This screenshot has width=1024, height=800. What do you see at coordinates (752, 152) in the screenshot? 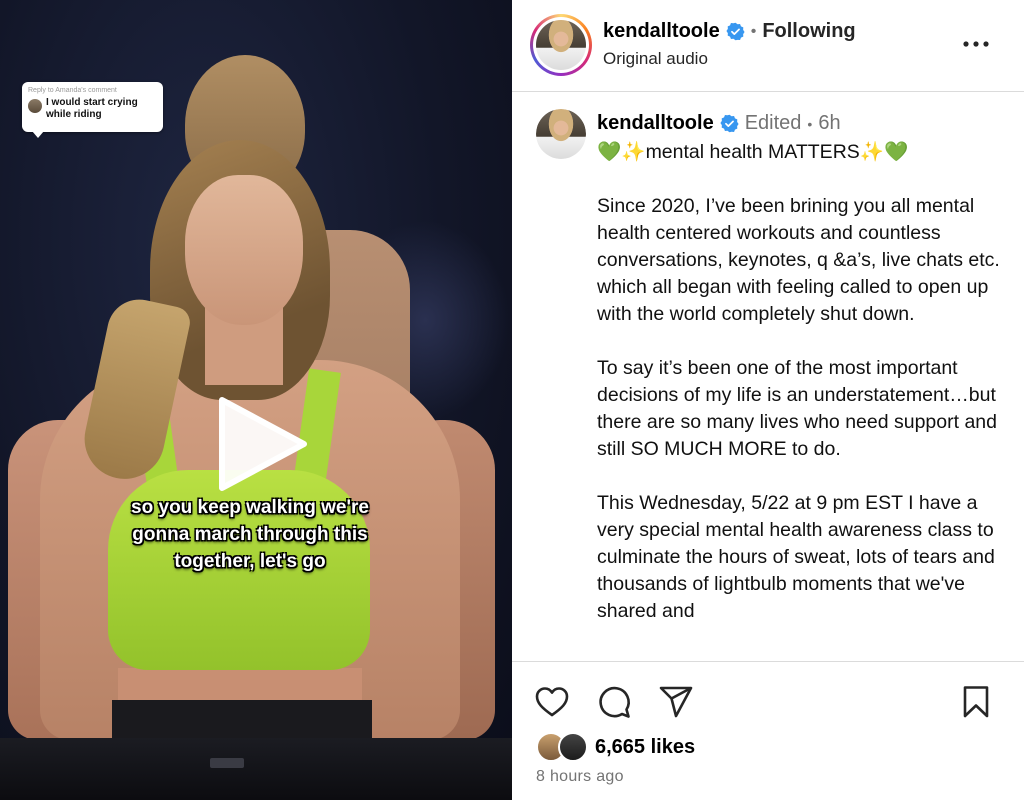
I see `headline-text: mental health MATTERS` at bounding box center [752, 152].